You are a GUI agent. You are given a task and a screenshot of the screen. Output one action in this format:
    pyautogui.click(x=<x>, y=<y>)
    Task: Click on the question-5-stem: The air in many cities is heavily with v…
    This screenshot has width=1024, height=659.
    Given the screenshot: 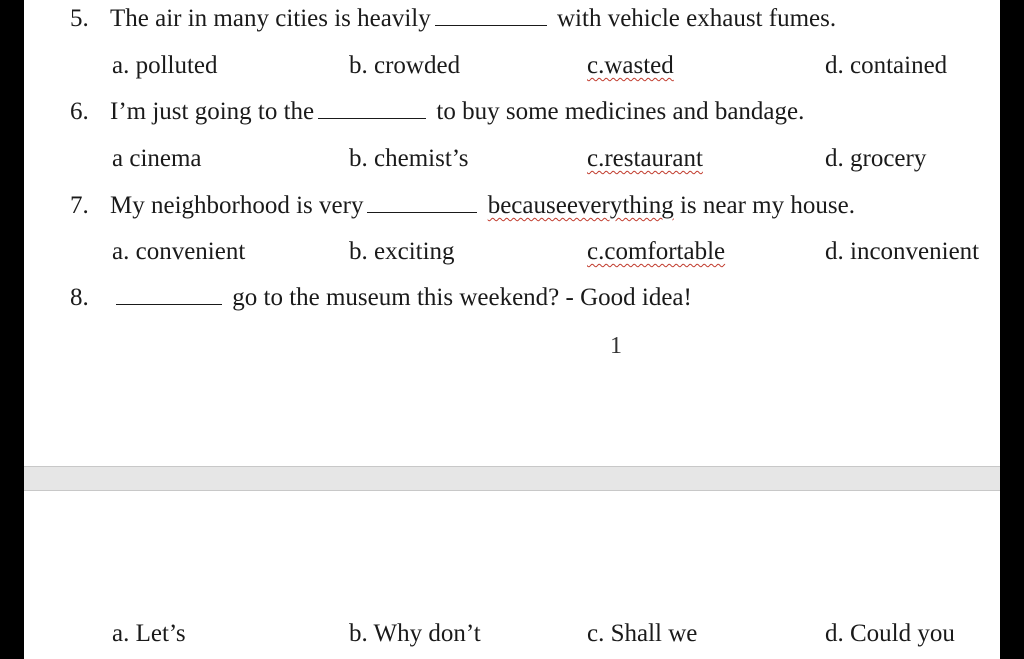 What is the action you would take?
    pyautogui.click(x=473, y=19)
    